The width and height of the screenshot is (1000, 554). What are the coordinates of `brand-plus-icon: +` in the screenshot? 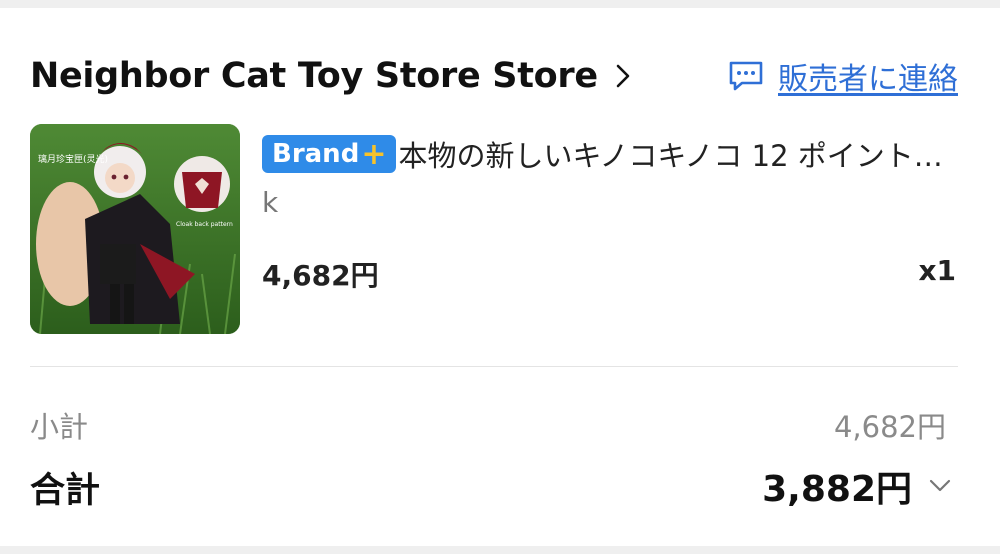 It's located at (374, 154).